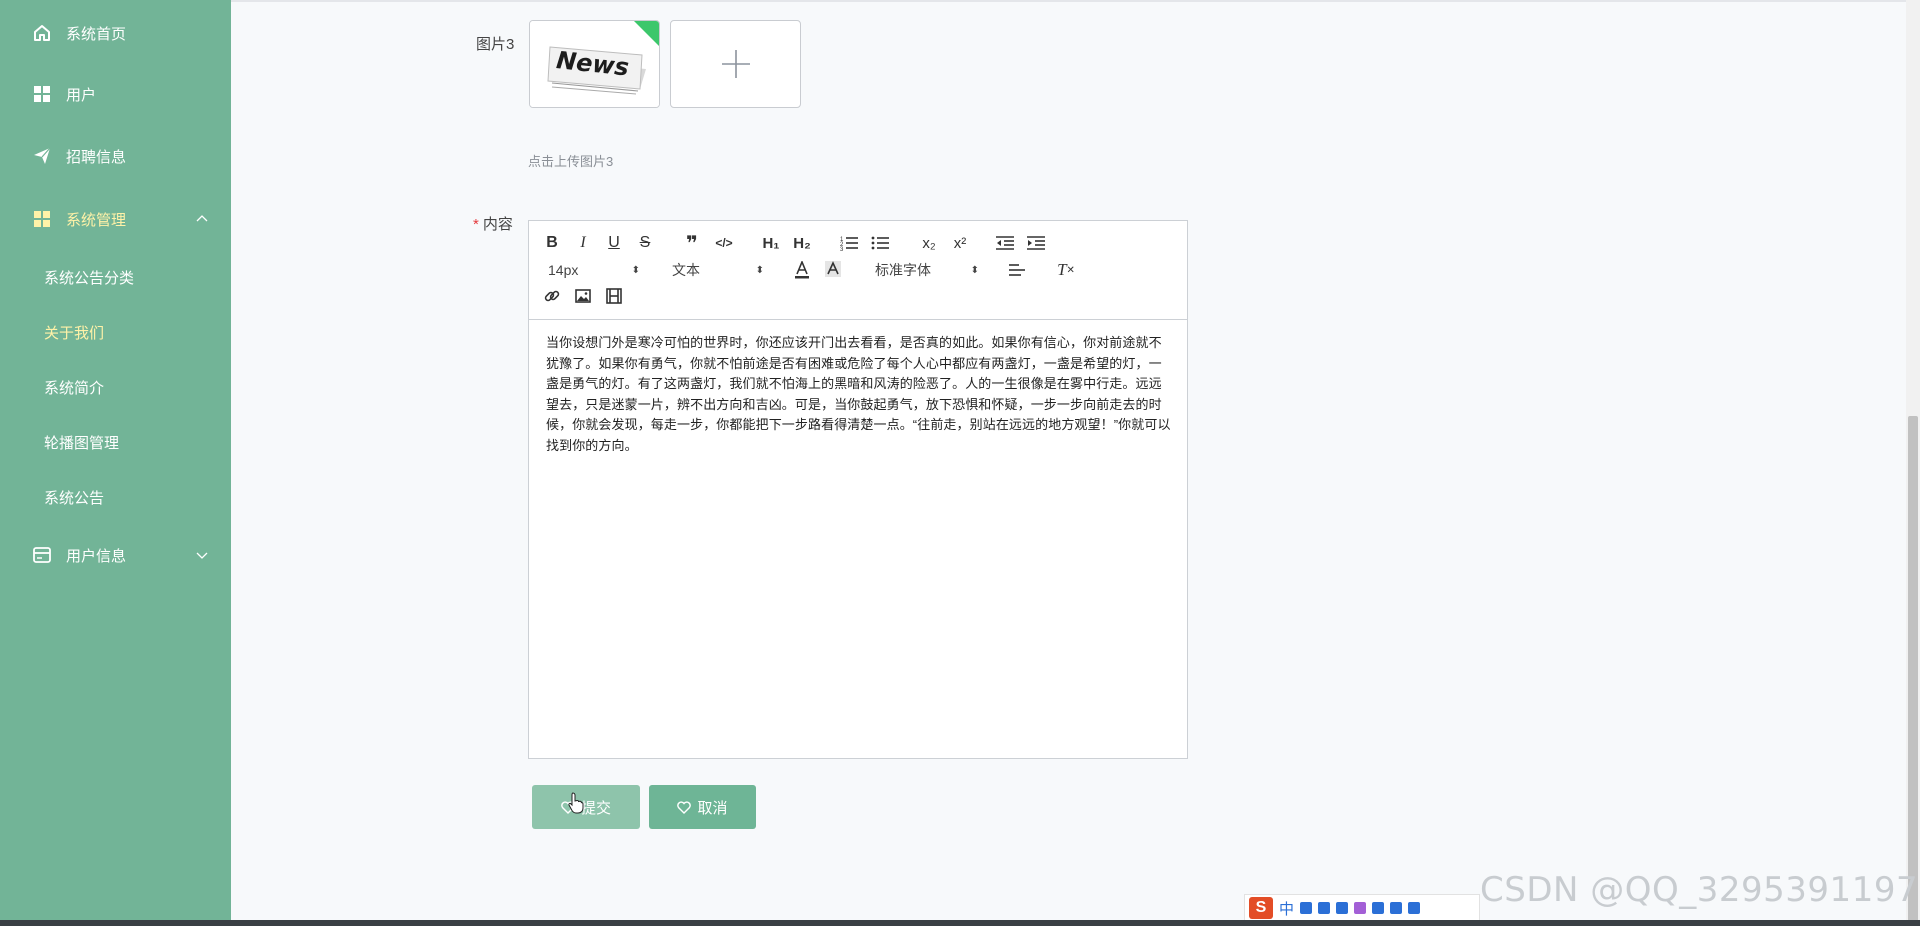 The height and width of the screenshot is (926, 1920). I want to click on chevron-down-icon, so click(202, 555).